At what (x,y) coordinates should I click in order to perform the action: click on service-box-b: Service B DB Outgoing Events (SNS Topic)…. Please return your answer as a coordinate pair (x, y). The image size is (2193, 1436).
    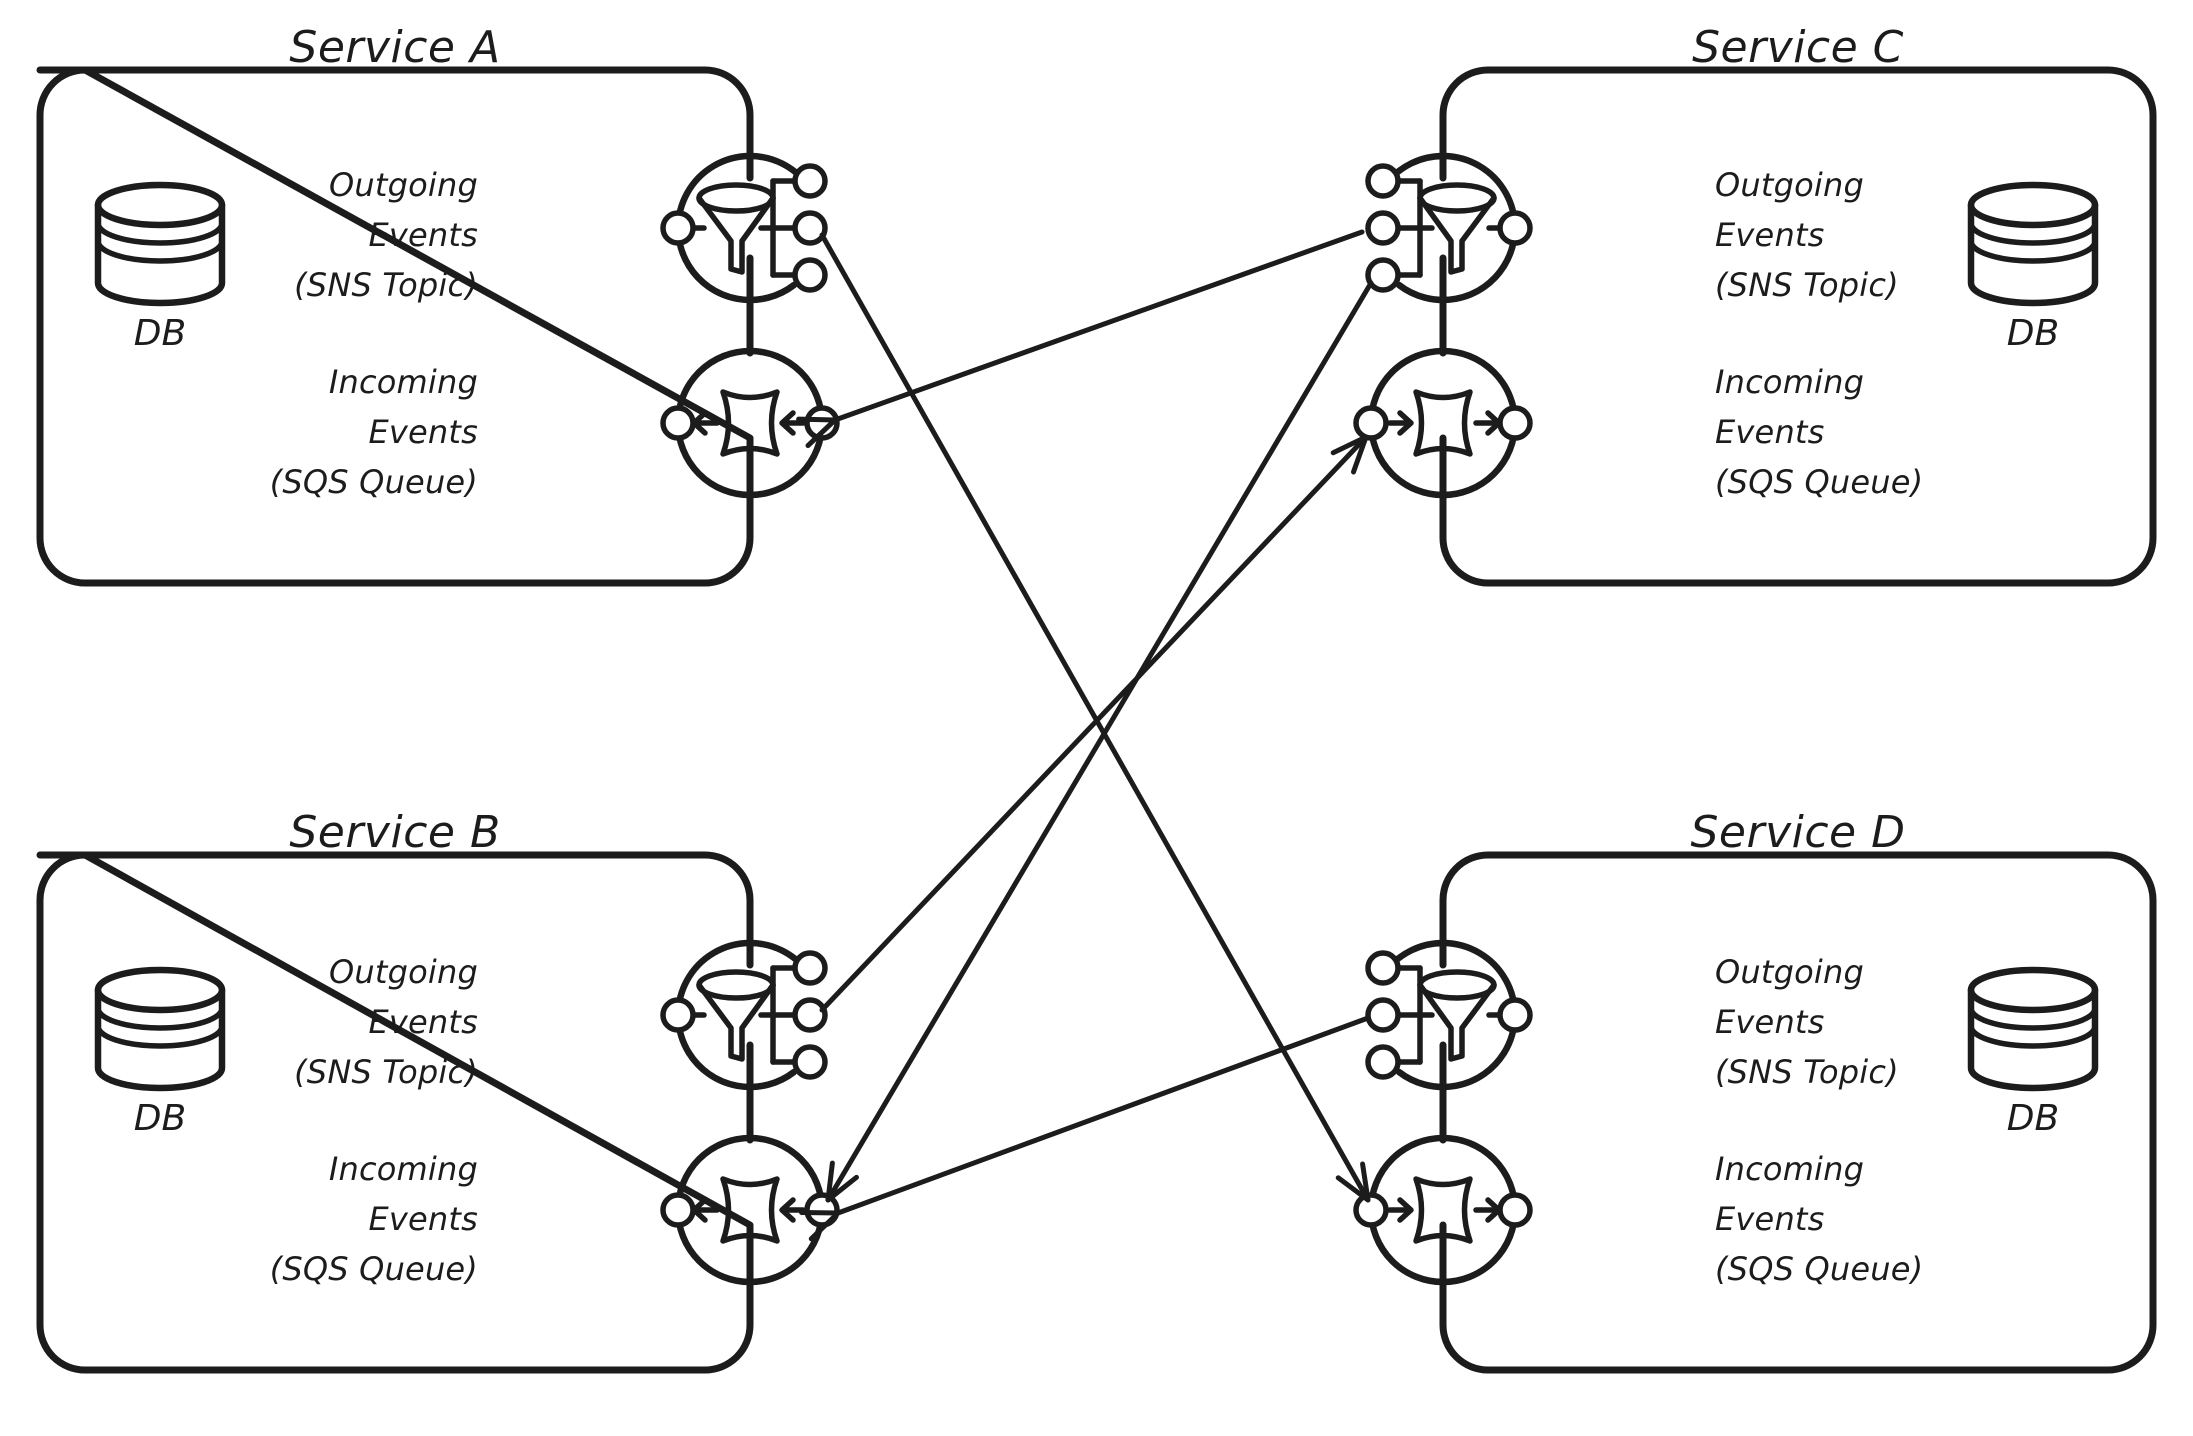
    Looking at the image, I should click on (436, 1090).